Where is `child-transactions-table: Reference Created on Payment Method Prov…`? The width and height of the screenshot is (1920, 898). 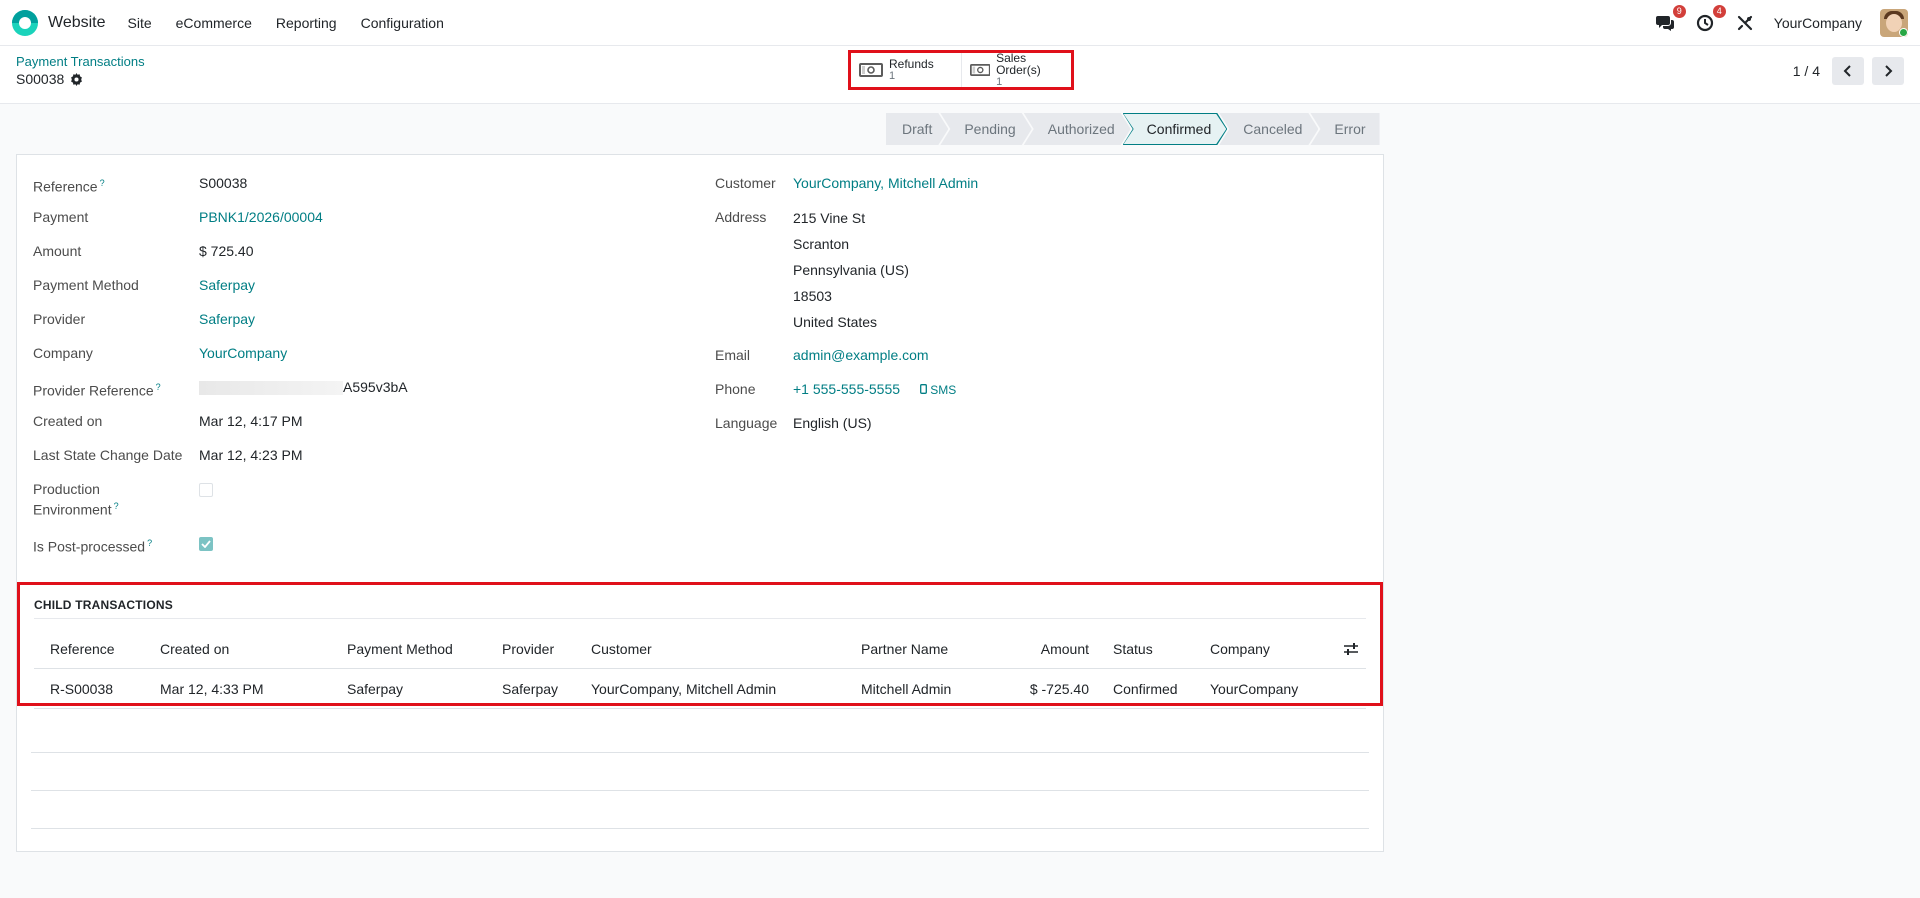 child-transactions-table: Reference Created on Payment Method Prov… is located at coordinates (700, 669).